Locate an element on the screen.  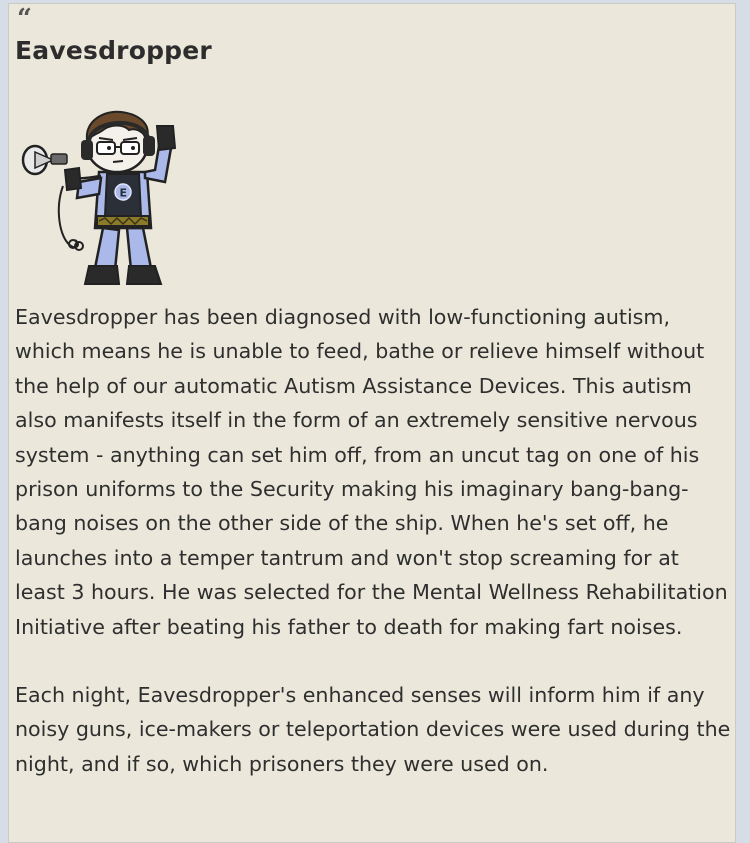
eavesdropper-character-icon: E is located at coordinates (100, 198).